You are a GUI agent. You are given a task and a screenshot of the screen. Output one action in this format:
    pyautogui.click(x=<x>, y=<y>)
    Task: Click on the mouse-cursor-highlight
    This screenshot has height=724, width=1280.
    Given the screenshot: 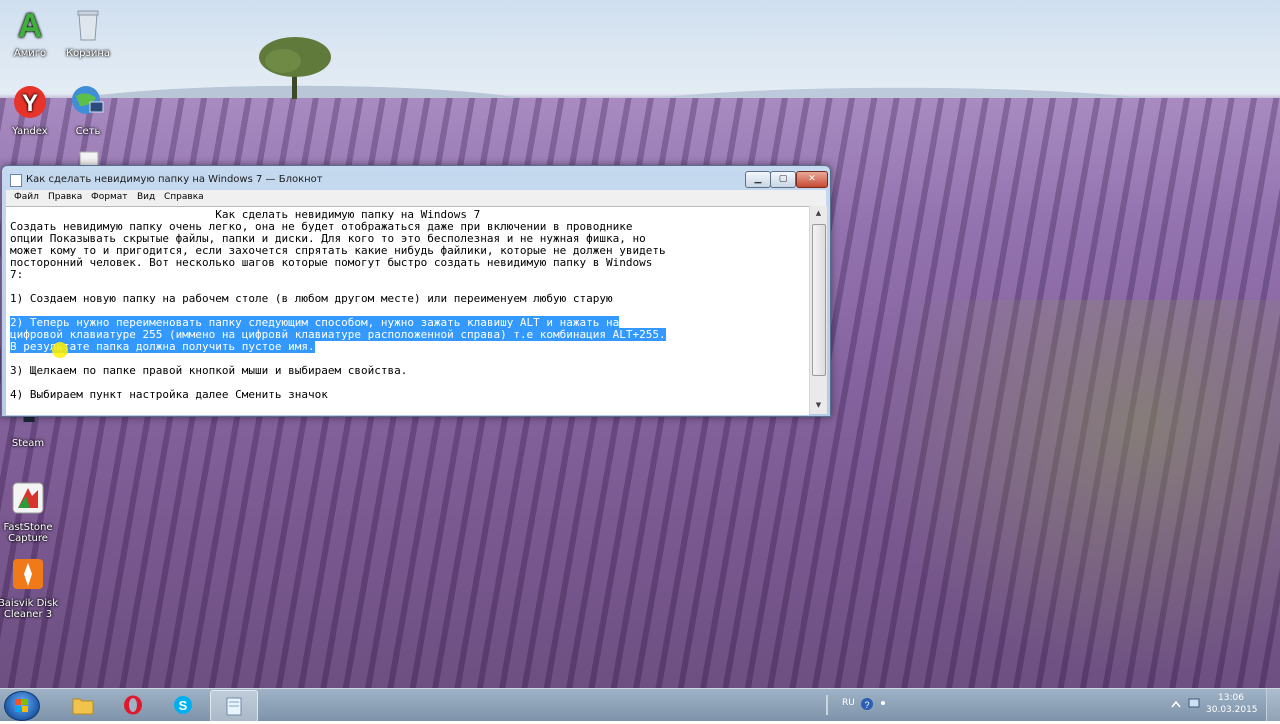 What is the action you would take?
    pyautogui.click(x=60, y=350)
    